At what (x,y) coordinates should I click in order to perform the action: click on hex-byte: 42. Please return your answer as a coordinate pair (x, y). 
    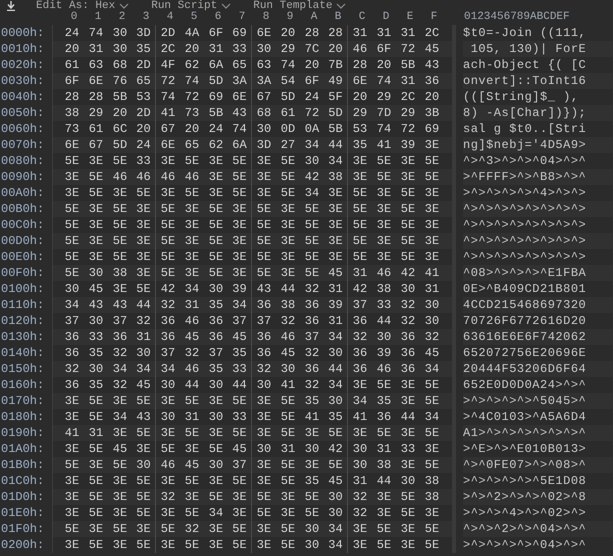
    Looking at the image, I should click on (408, 273).